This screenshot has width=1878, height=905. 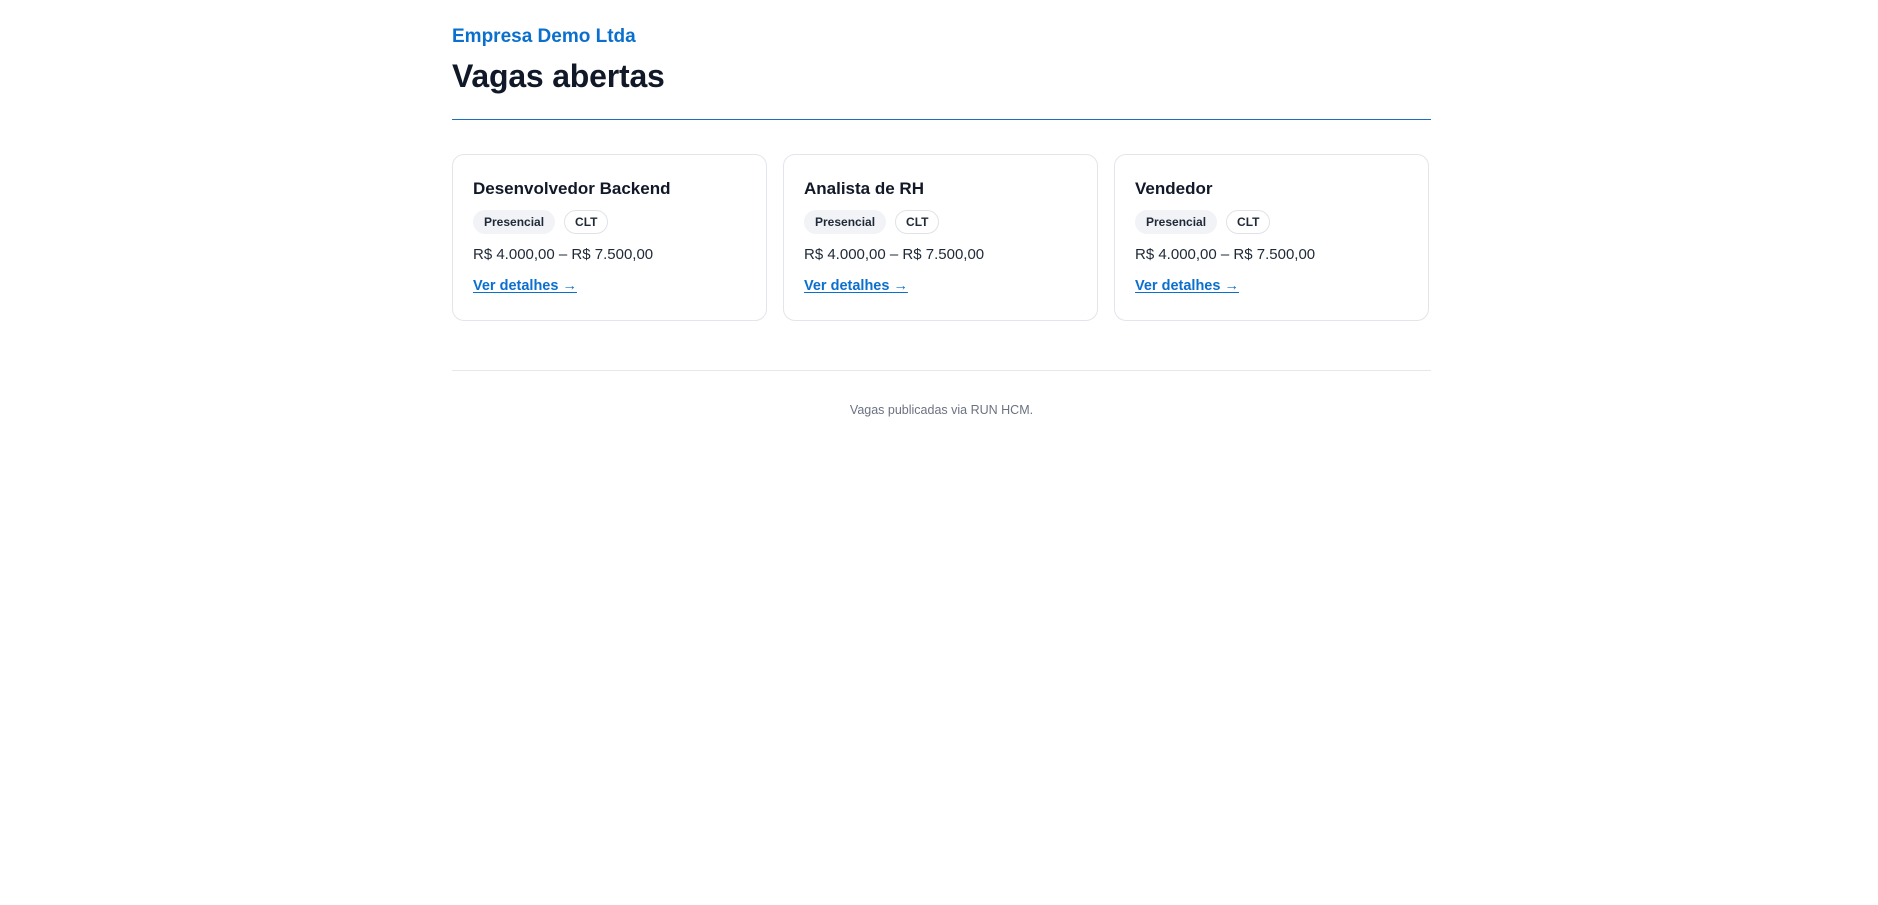 What do you see at coordinates (864, 188) in the screenshot?
I see `job-title: Analista de RH` at bounding box center [864, 188].